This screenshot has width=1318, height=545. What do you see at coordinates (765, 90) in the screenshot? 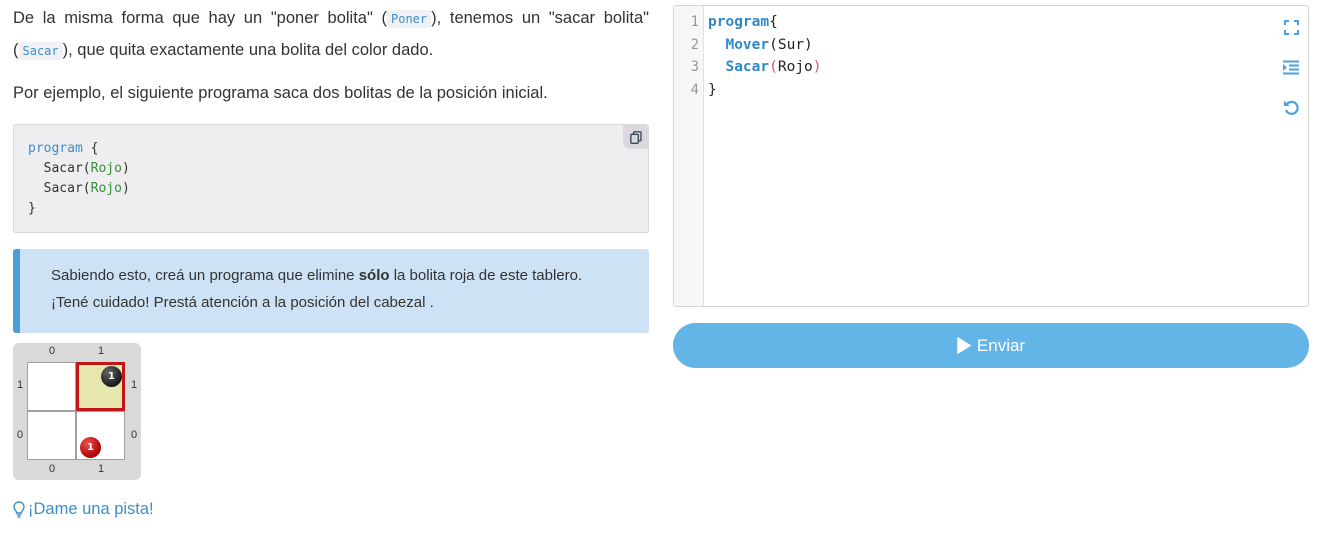
I see `editor-line: }` at bounding box center [765, 90].